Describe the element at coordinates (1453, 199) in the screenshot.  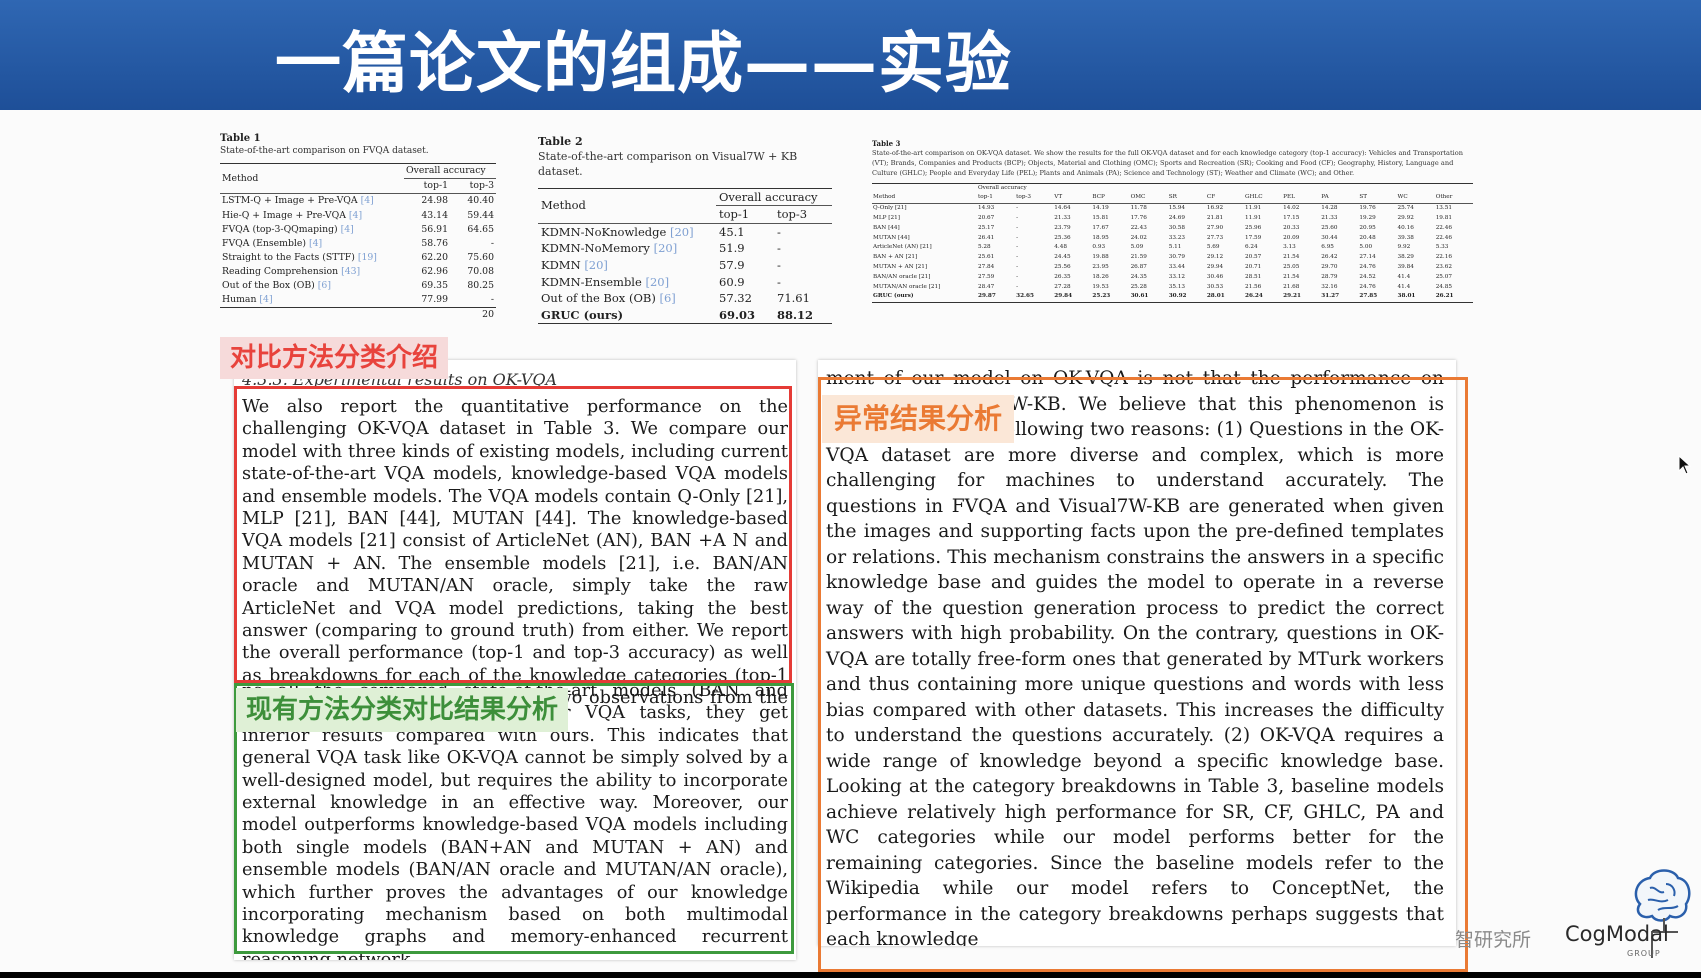
I see `column-header-other: Other` at that location.